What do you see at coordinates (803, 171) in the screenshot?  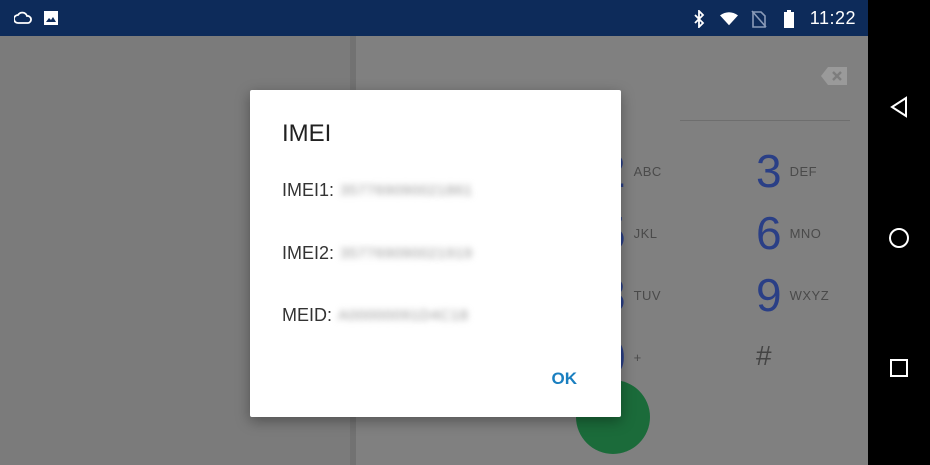 I see `dialpad-key-letters: DEF` at bounding box center [803, 171].